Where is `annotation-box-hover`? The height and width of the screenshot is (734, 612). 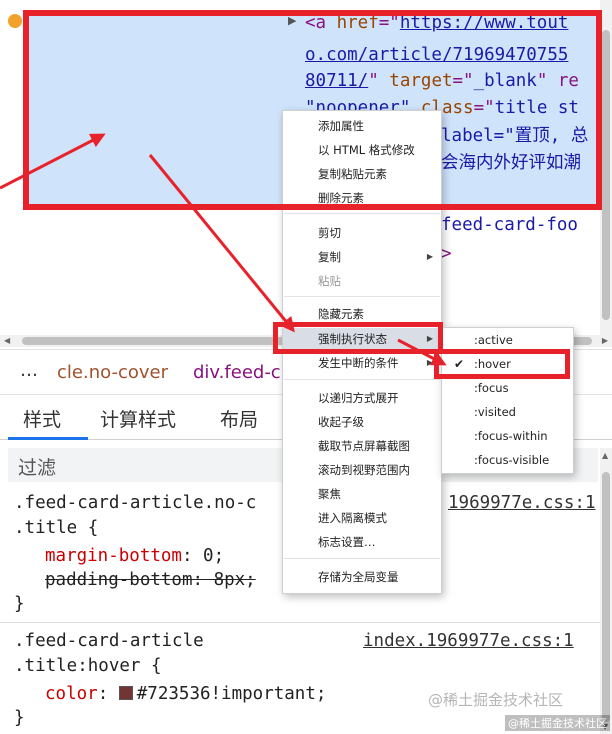
annotation-box-hover is located at coordinates (502, 364).